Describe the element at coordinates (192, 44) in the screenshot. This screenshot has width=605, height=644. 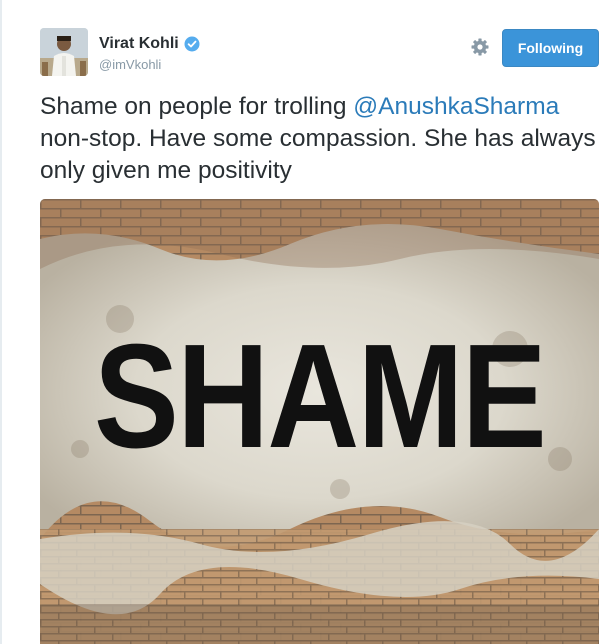
I see `verified-badge-icon` at that location.